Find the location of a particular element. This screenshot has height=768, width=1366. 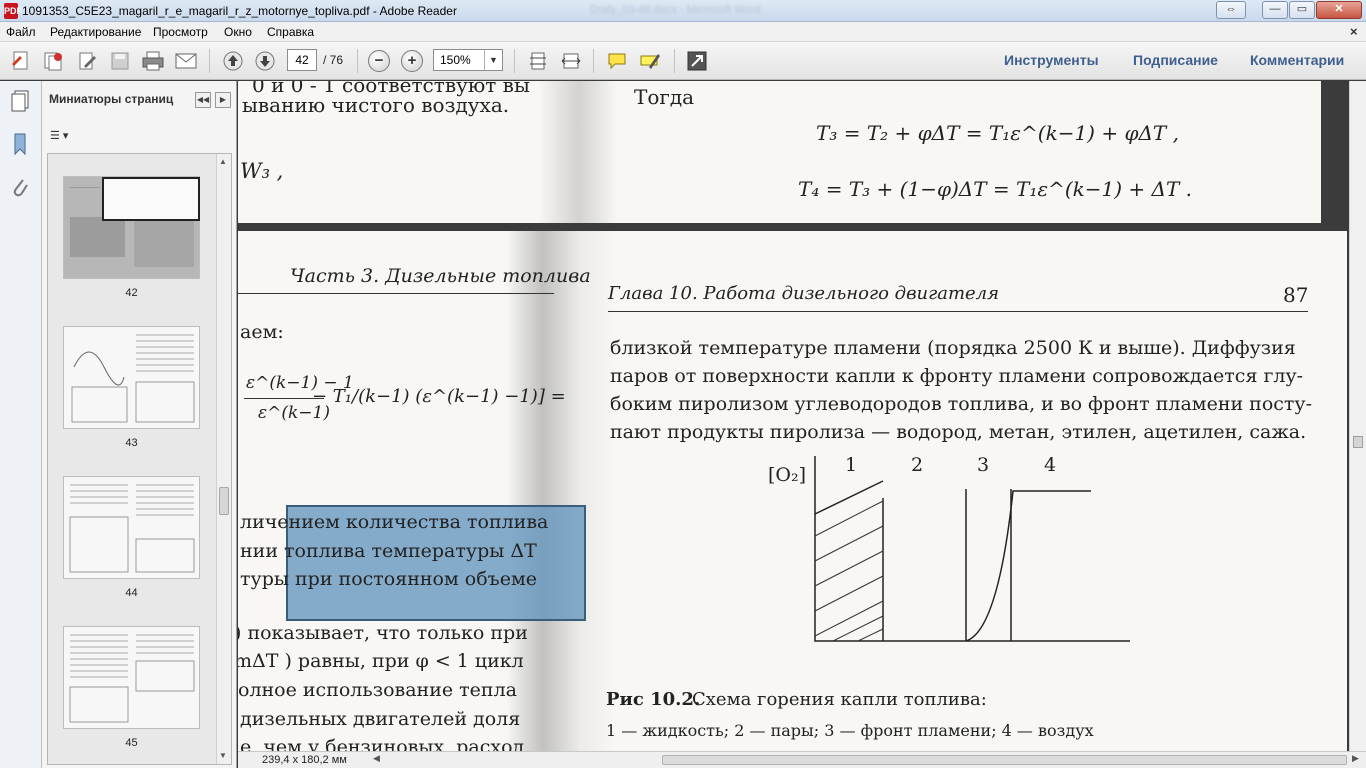

comment-panel-link: Комментарии is located at coordinates (1297, 60).